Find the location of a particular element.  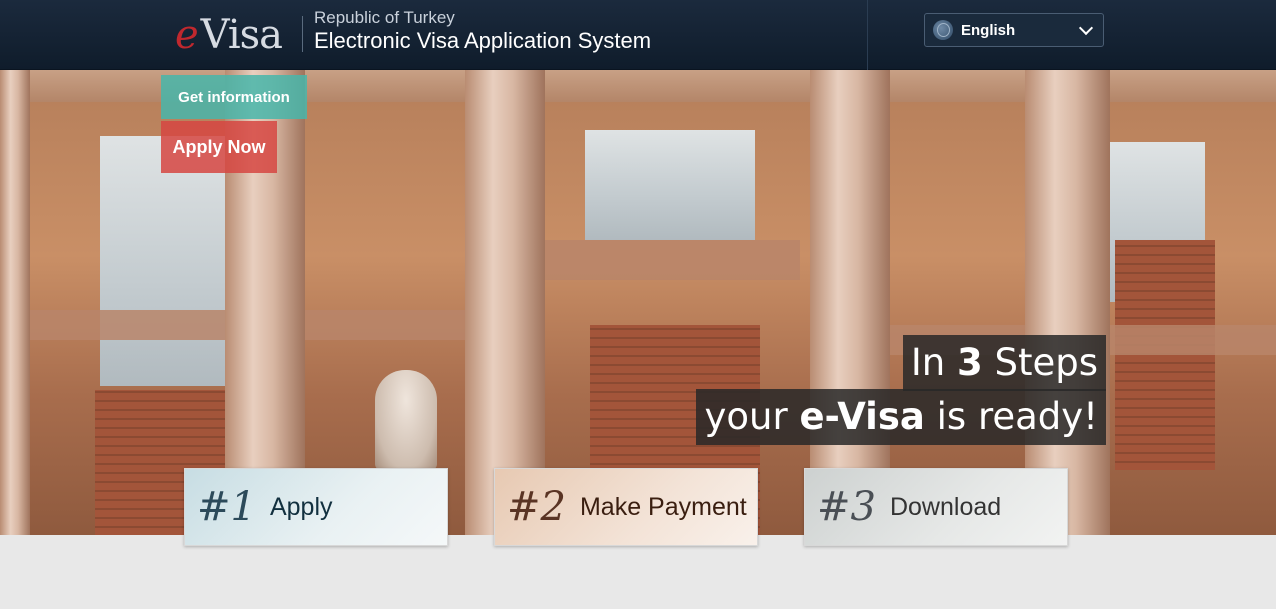

site-subtitle: Republic of Turkey is located at coordinates (384, 17).